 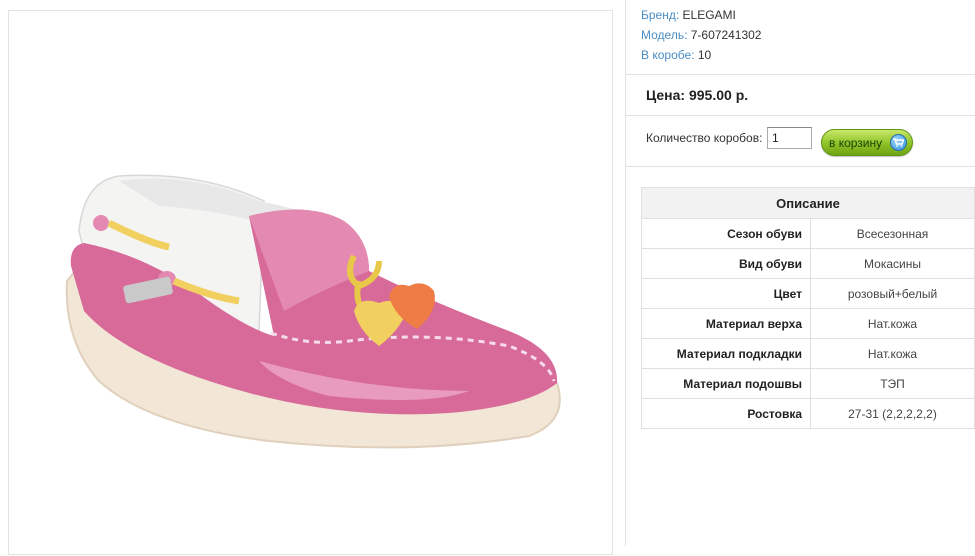 What do you see at coordinates (892, 263) in the screenshot?
I see `attribute-value: Мокасины` at bounding box center [892, 263].